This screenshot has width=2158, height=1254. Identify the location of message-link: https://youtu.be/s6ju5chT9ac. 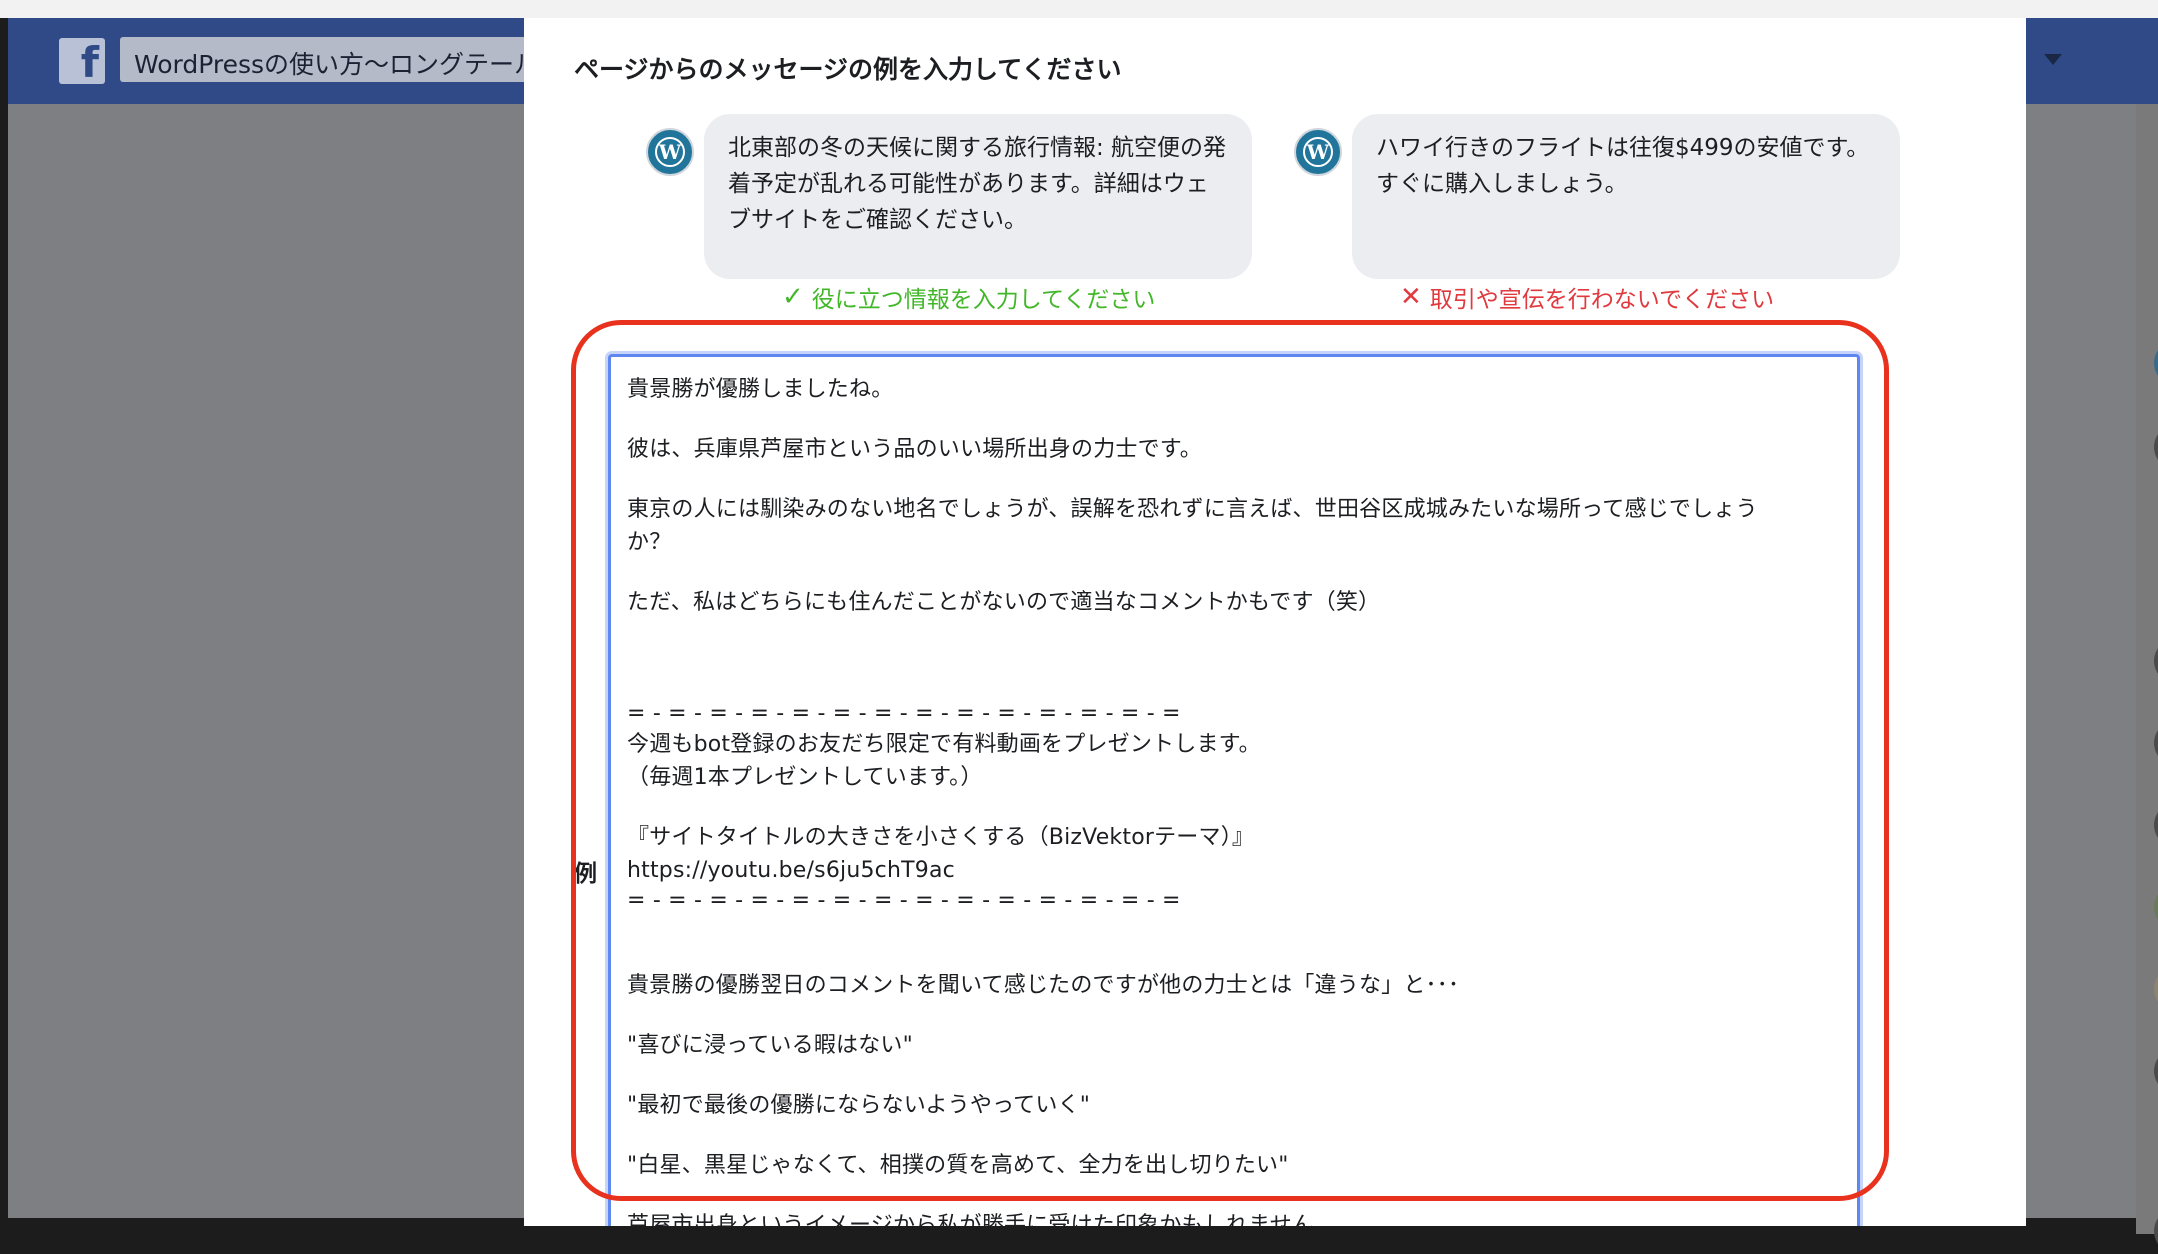
(791, 870).